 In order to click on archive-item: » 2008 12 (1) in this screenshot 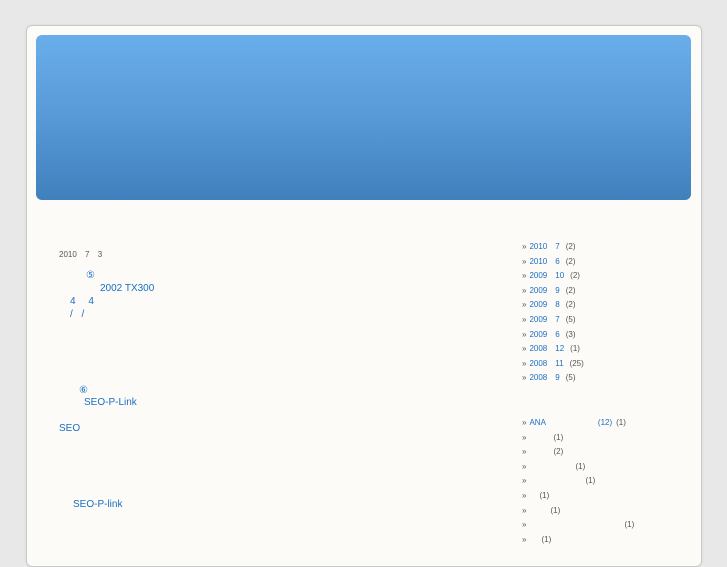, I will do `click(551, 348)`.